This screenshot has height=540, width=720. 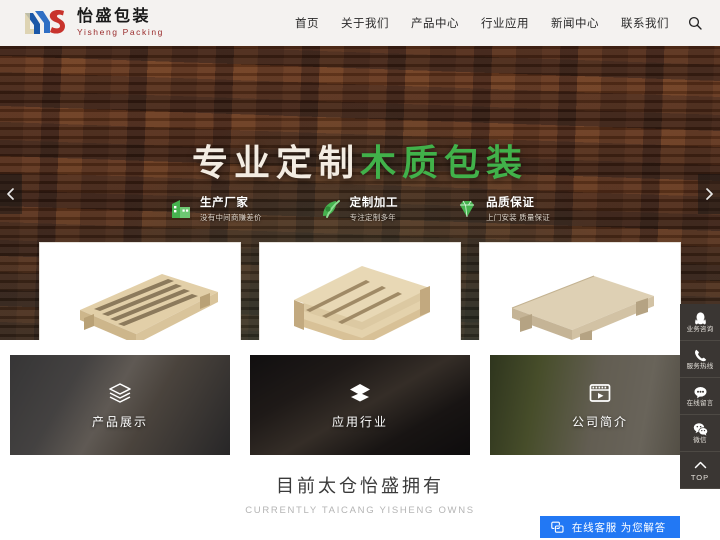 I want to click on diamond-icon, so click(x=467, y=209).